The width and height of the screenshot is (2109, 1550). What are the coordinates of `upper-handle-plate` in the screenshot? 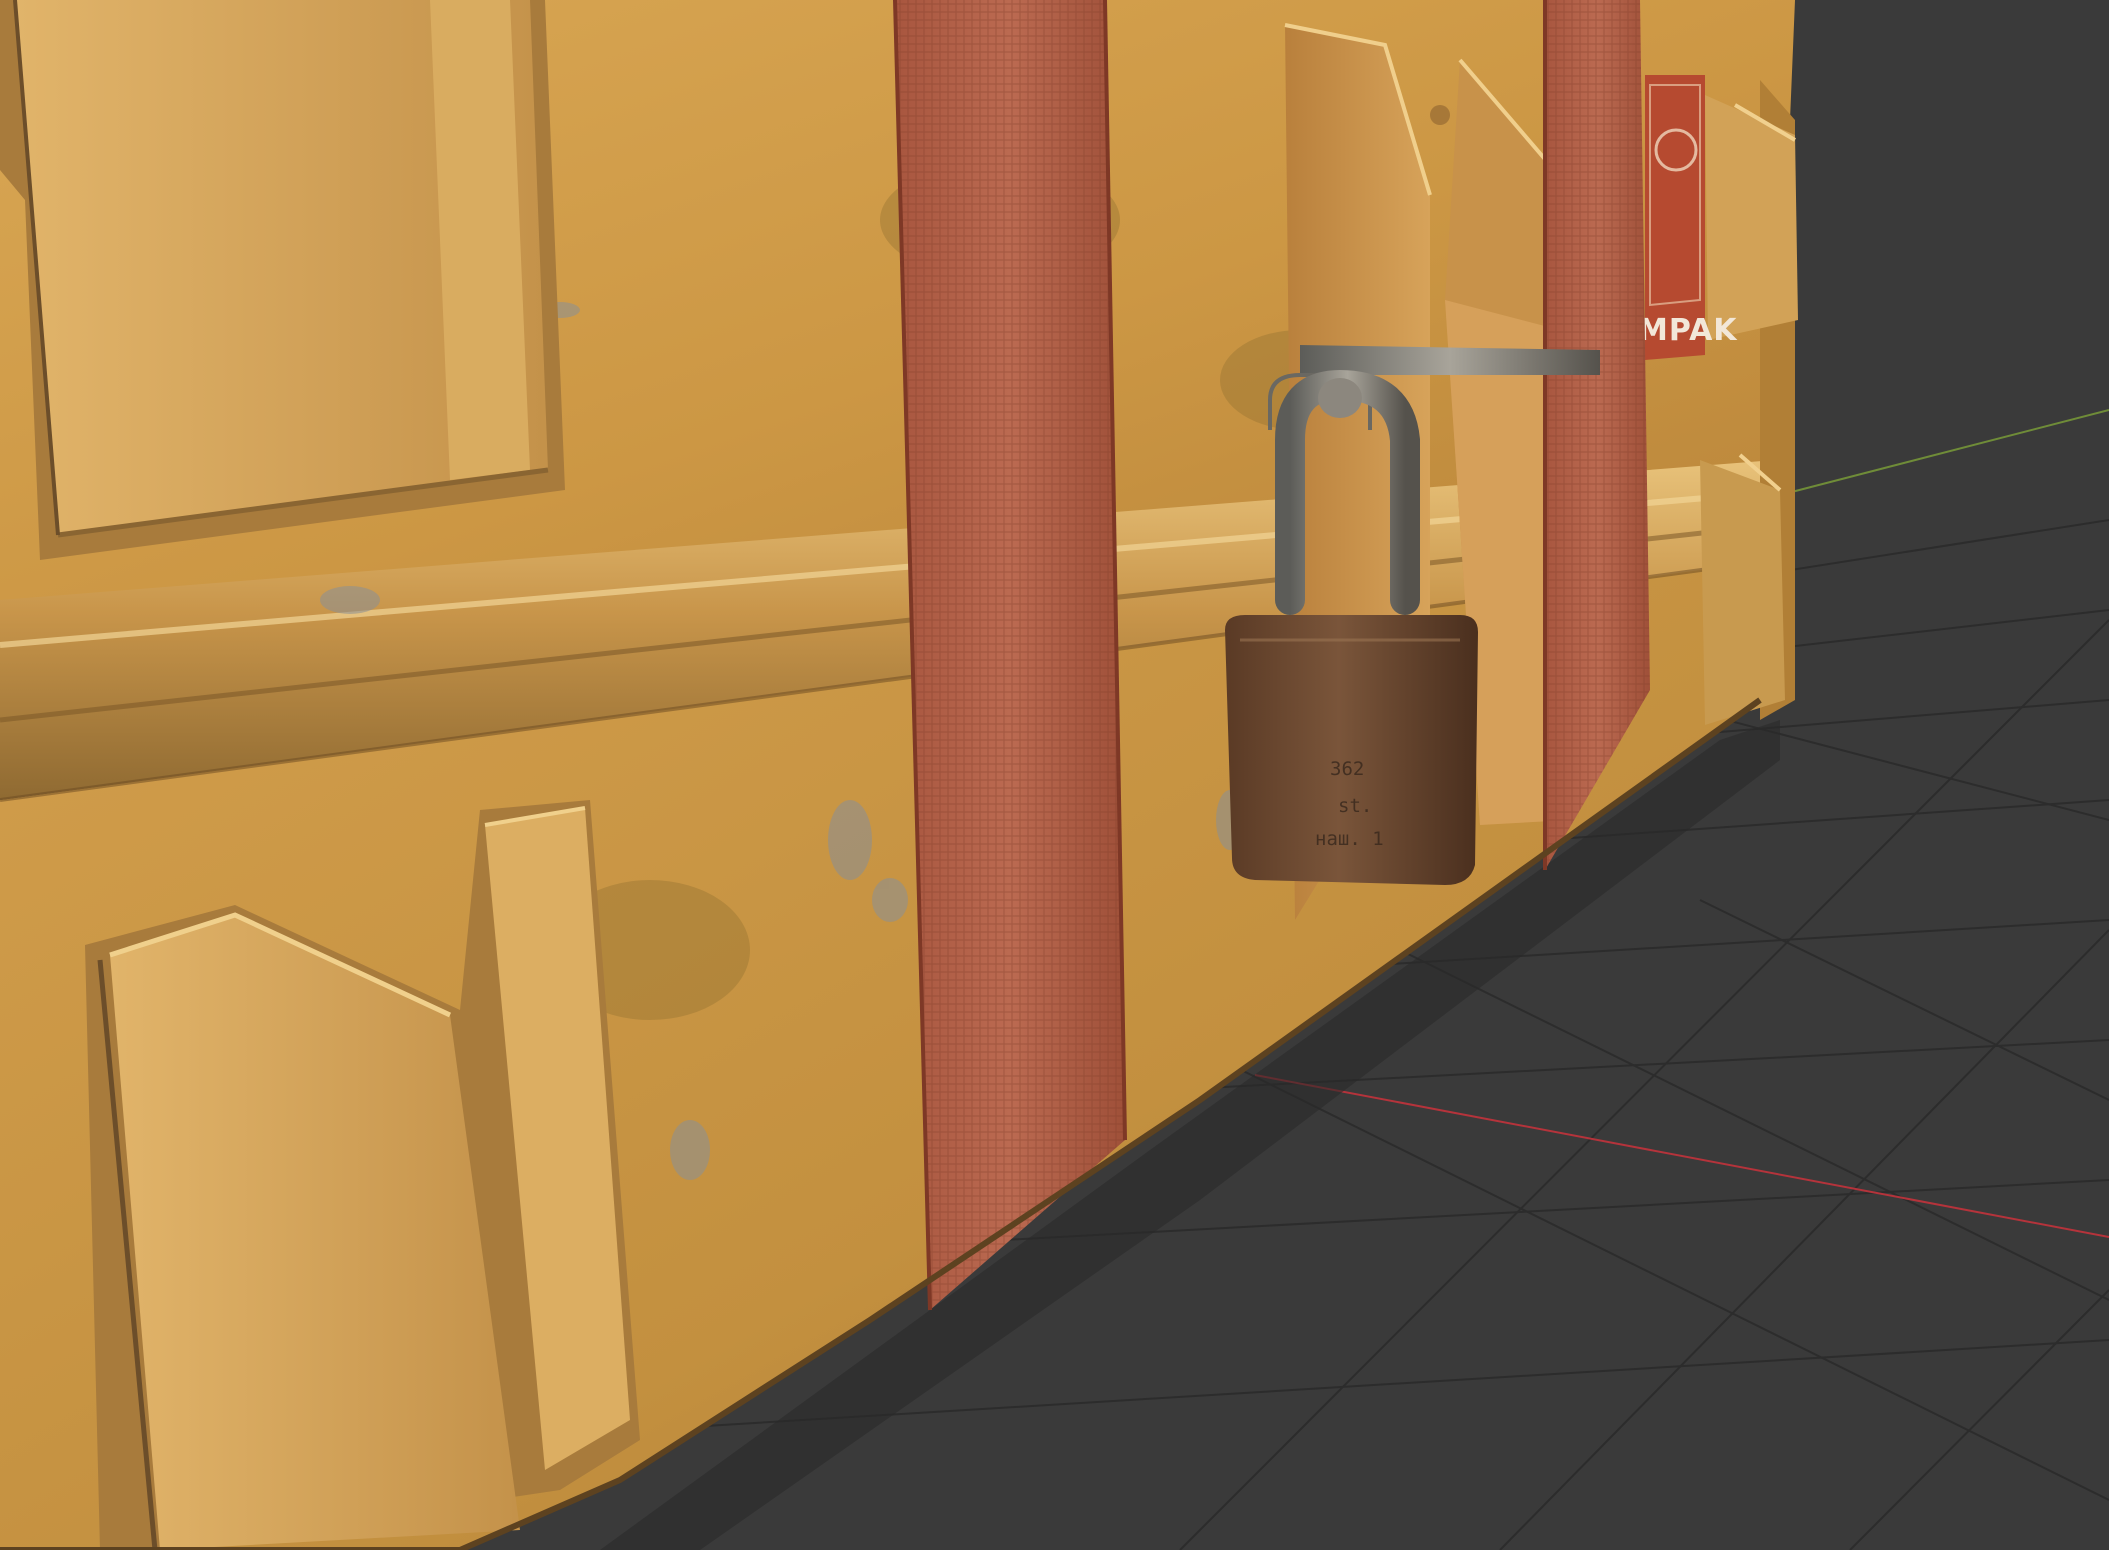 It's located at (282, 280).